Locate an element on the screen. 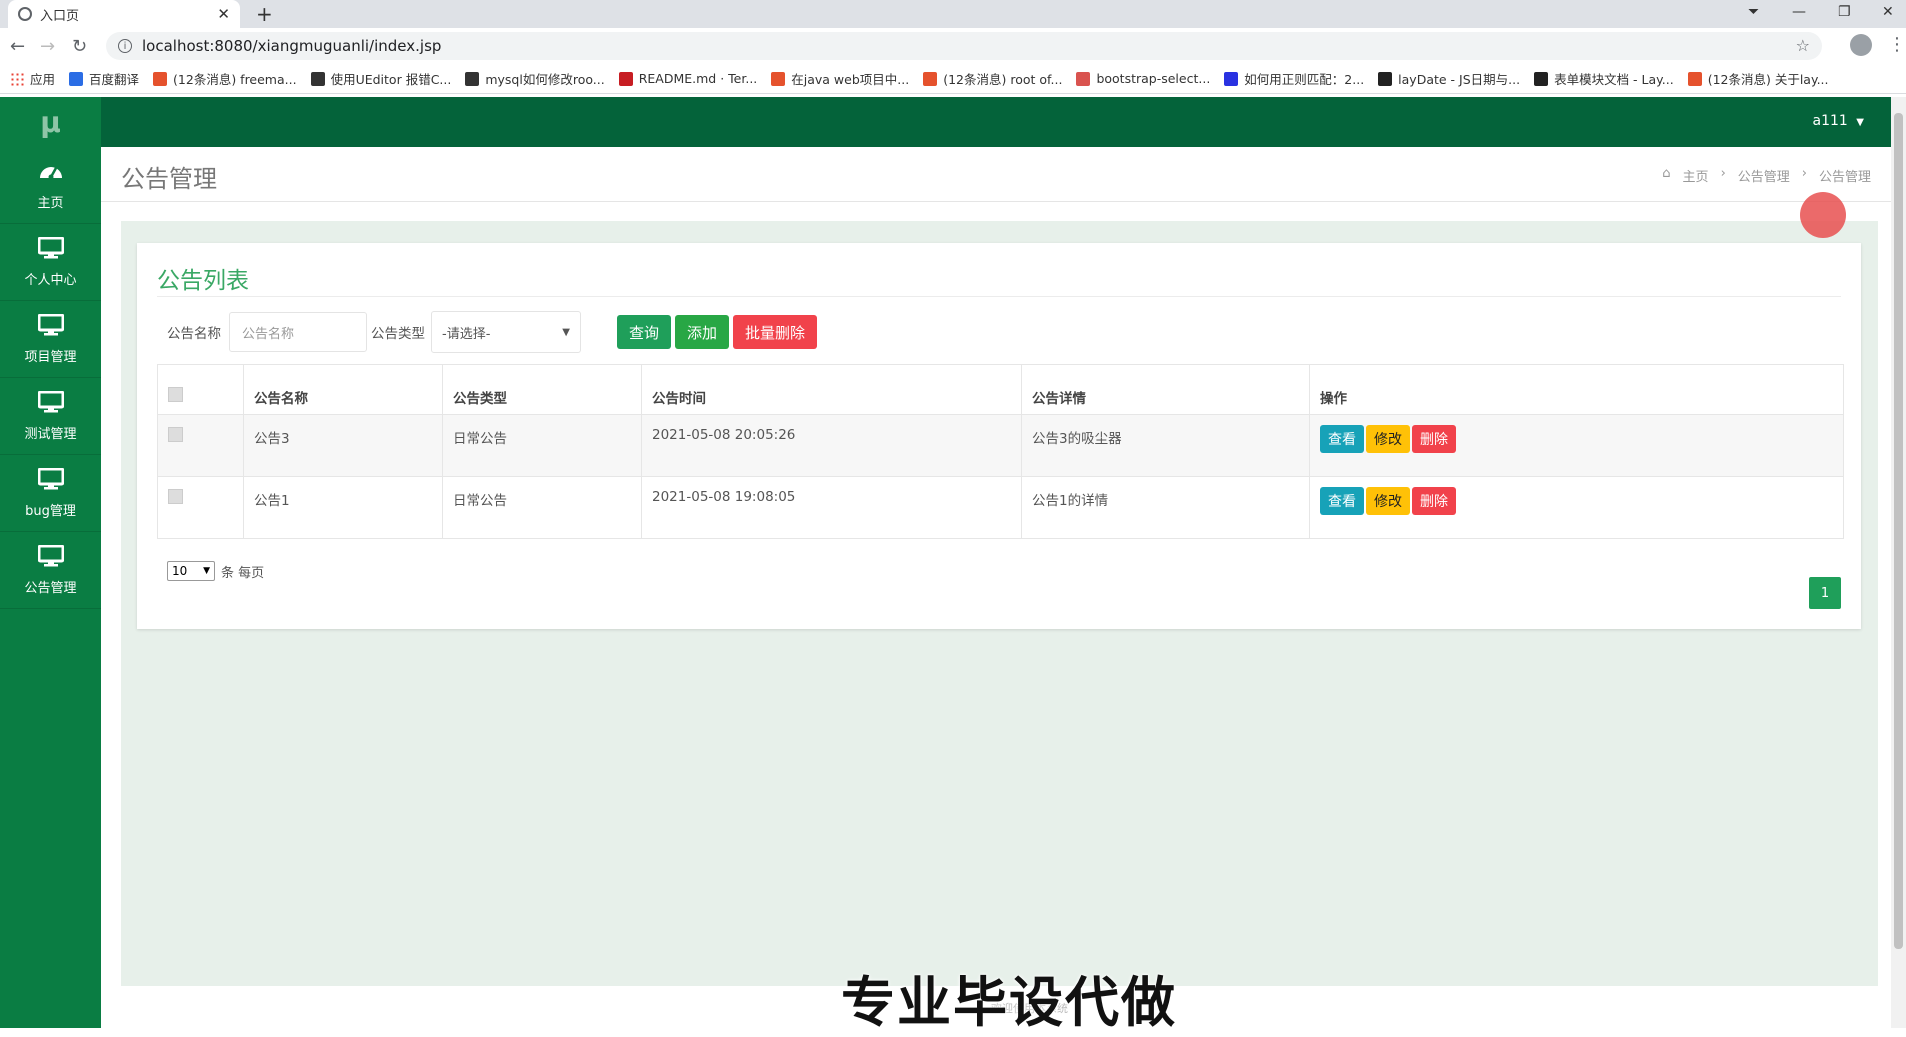 This screenshot has height=1037, width=1906. apps-grid-icon is located at coordinates (17, 78).